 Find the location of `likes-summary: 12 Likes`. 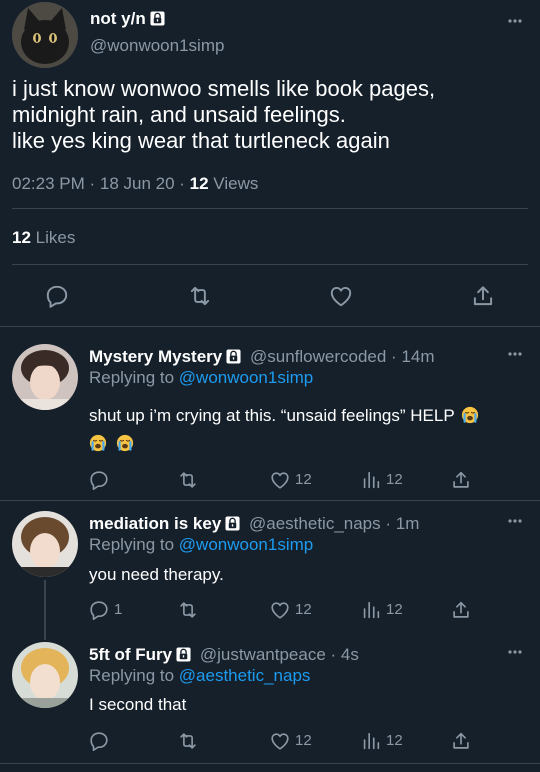

likes-summary: 12 Likes is located at coordinates (43, 238).